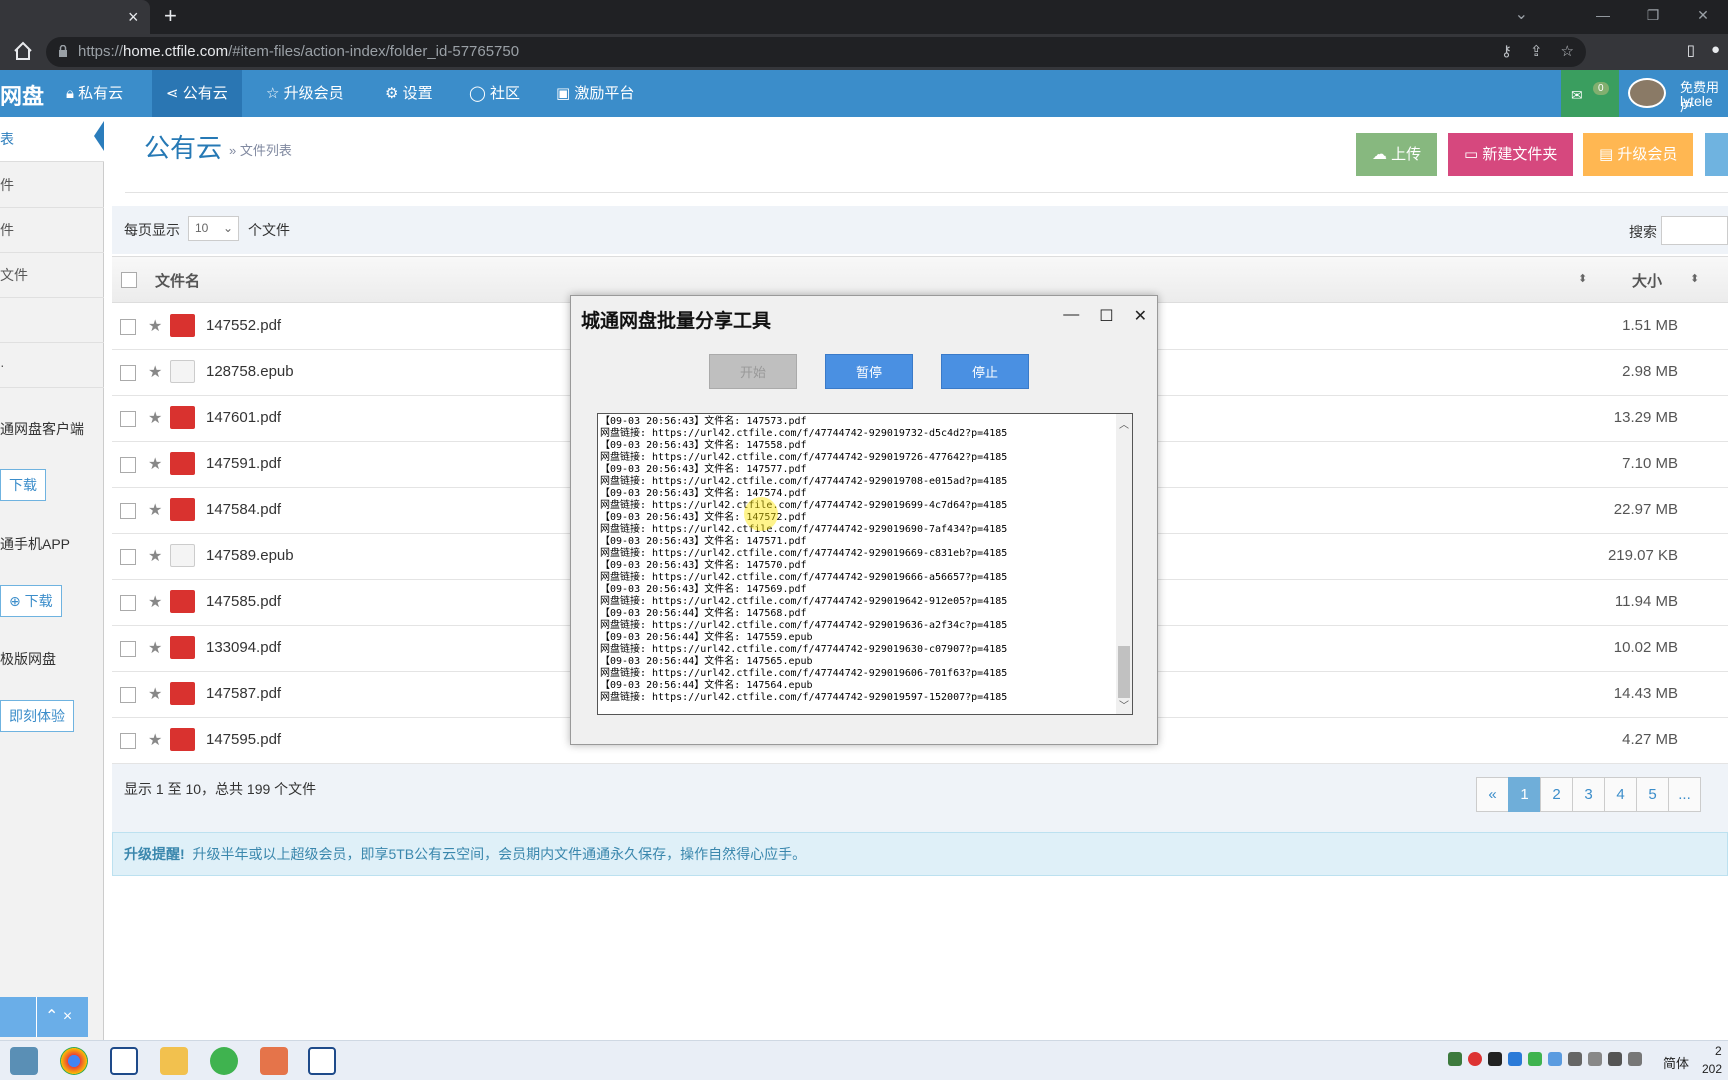  Describe the element at coordinates (1715, 50) in the screenshot. I see `profile-icon: ●` at that location.